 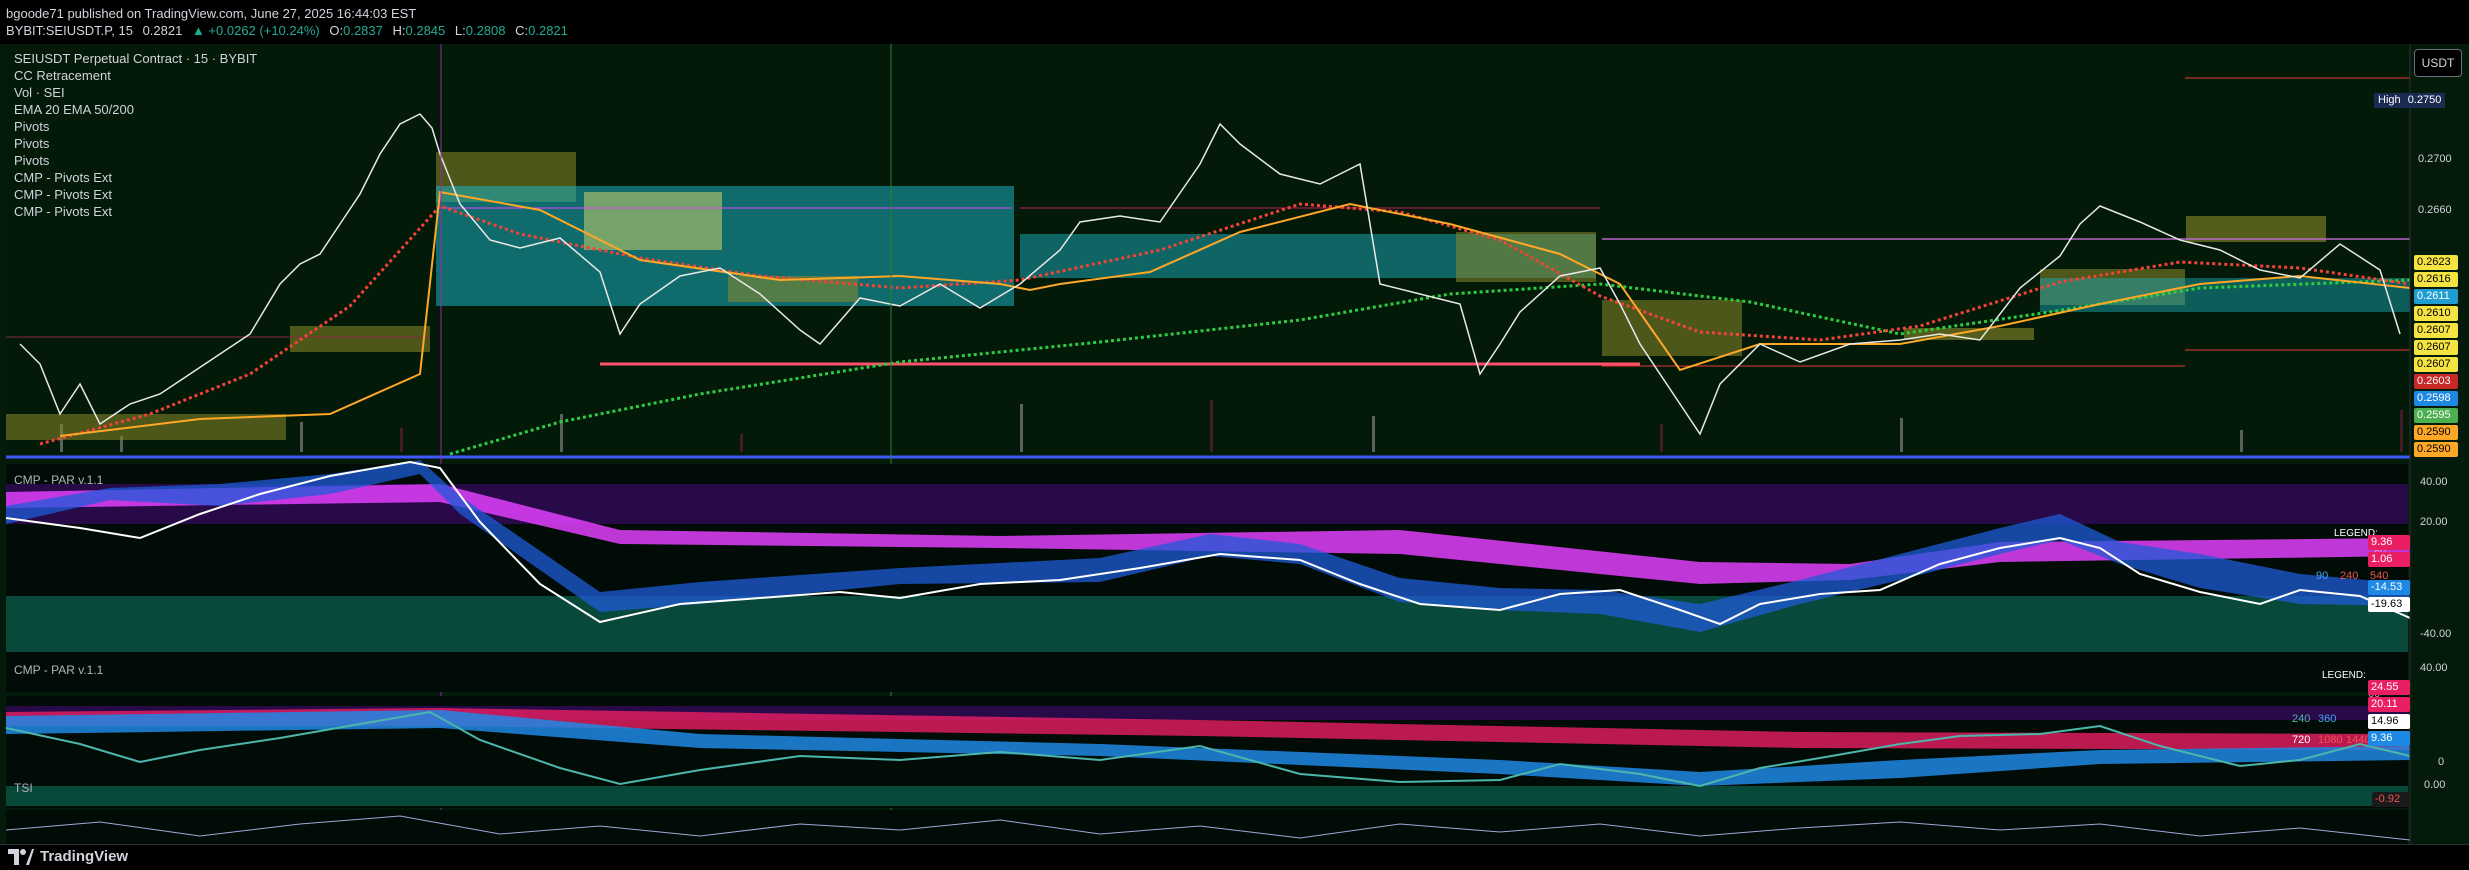 What do you see at coordinates (2434, 482) in the screenshot?
I see `pane2-axis-label: 40.00` at bounding box center [2434, 482].